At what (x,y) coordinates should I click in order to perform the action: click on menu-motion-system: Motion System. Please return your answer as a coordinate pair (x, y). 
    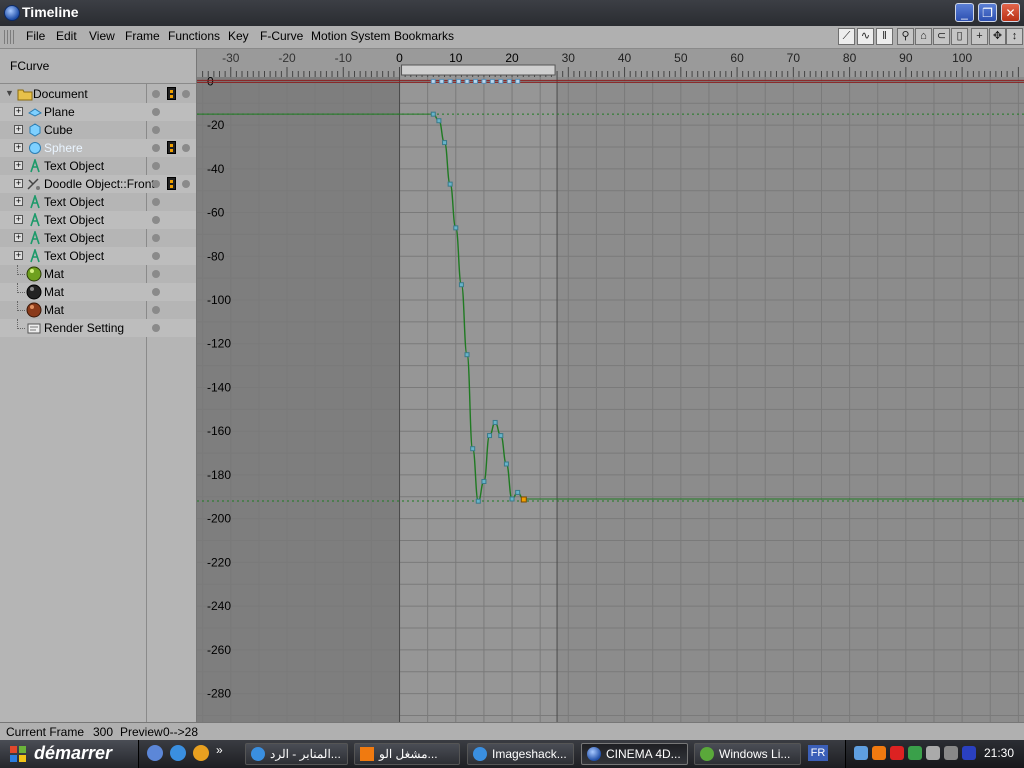
    Looking at the image, I should click on (350, 36).